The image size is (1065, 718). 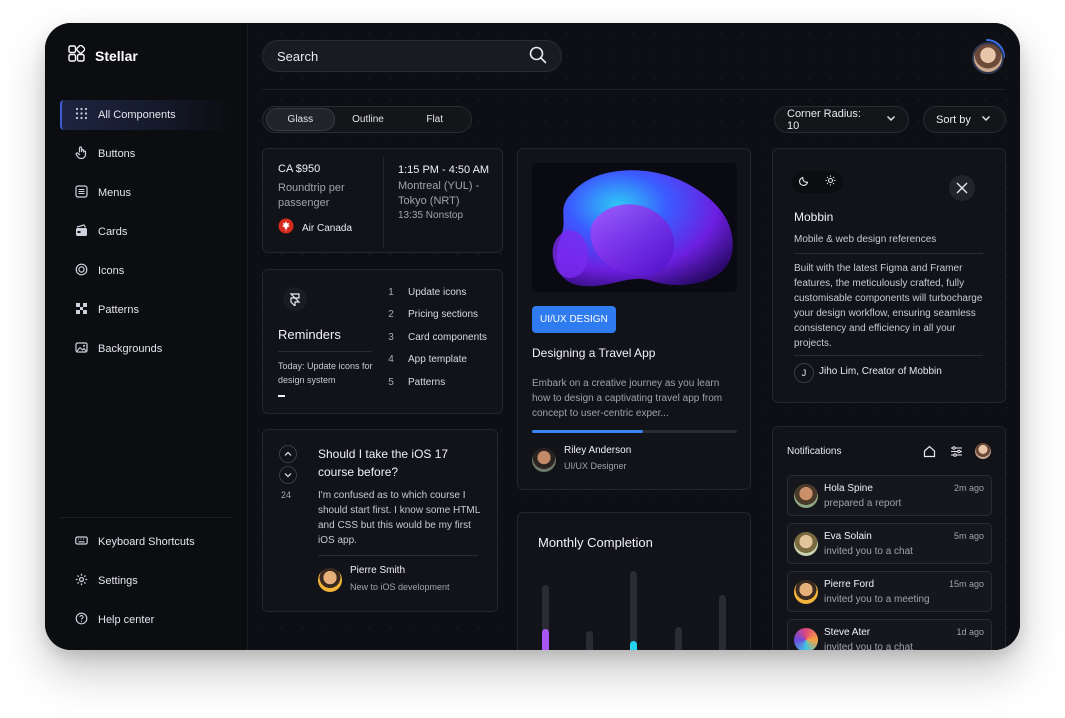 I want to click on list-item: 5 Patterns, so click(x=441, y=382).